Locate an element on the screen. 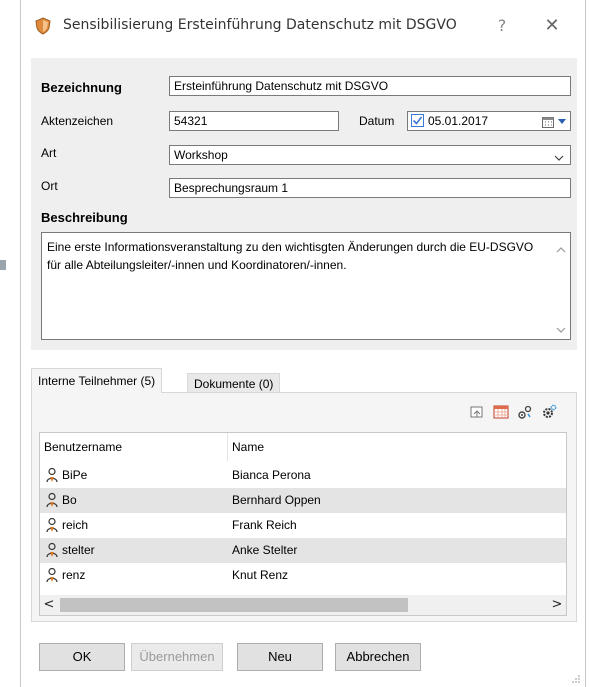  table-row: reich Frank Reich is located at coordinates (303, 525).